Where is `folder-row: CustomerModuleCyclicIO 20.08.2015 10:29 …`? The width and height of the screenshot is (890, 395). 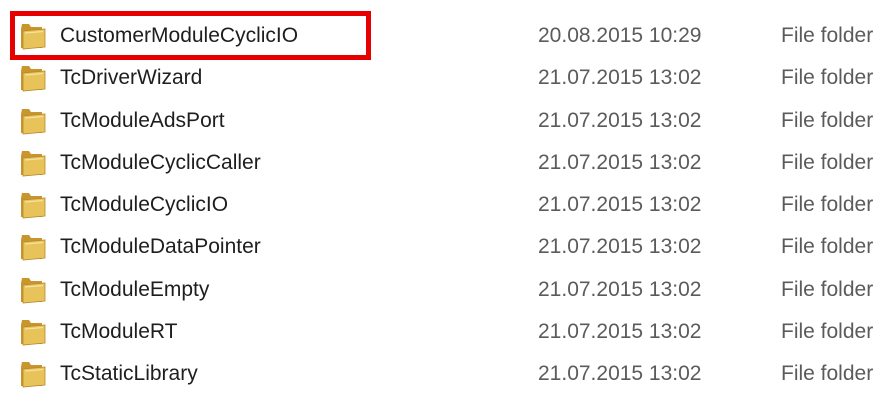
folder-row: CustomerModuleCyclicIO 20.08.2015 10:29 … is located at coordinates (445, 36).